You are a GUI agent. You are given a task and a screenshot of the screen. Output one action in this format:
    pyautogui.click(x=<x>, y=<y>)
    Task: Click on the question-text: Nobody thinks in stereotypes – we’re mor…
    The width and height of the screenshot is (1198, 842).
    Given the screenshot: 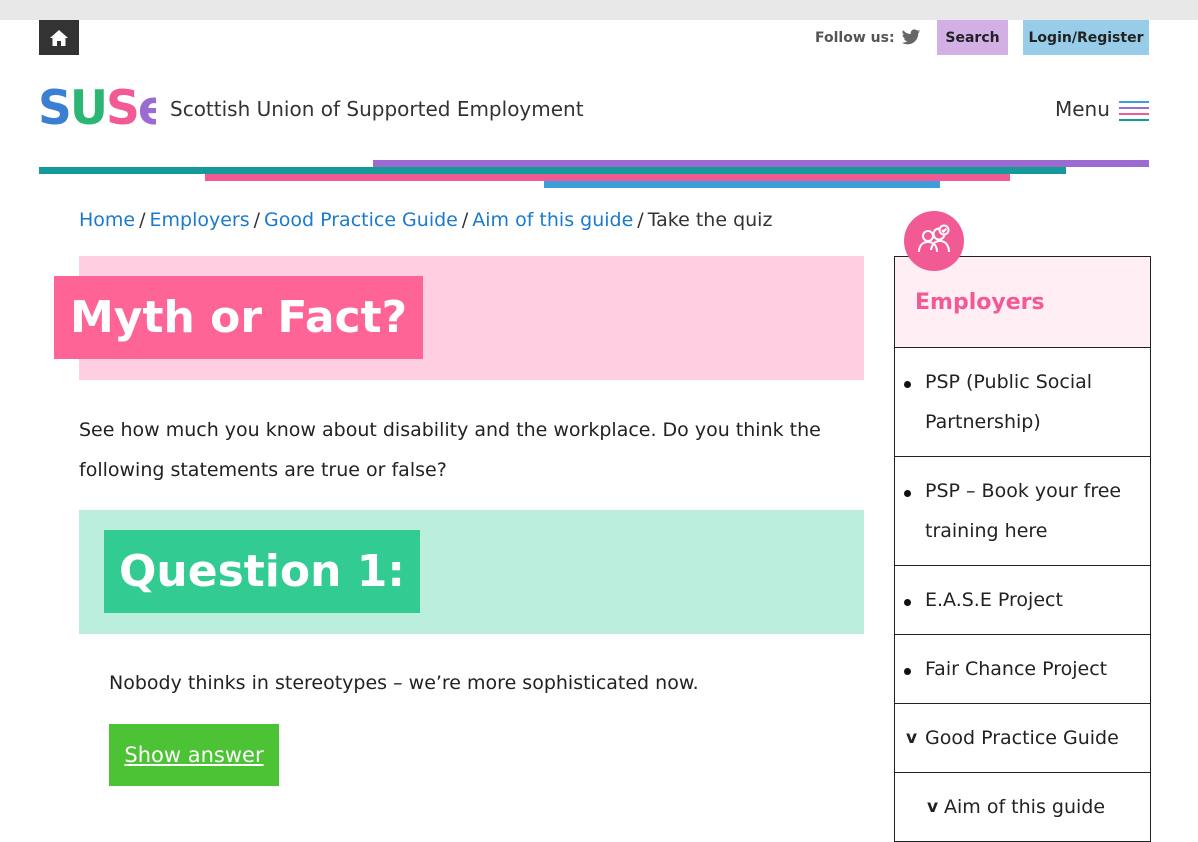 What is the action you would take?
    pyautogui.click(x=404, y=683)
    